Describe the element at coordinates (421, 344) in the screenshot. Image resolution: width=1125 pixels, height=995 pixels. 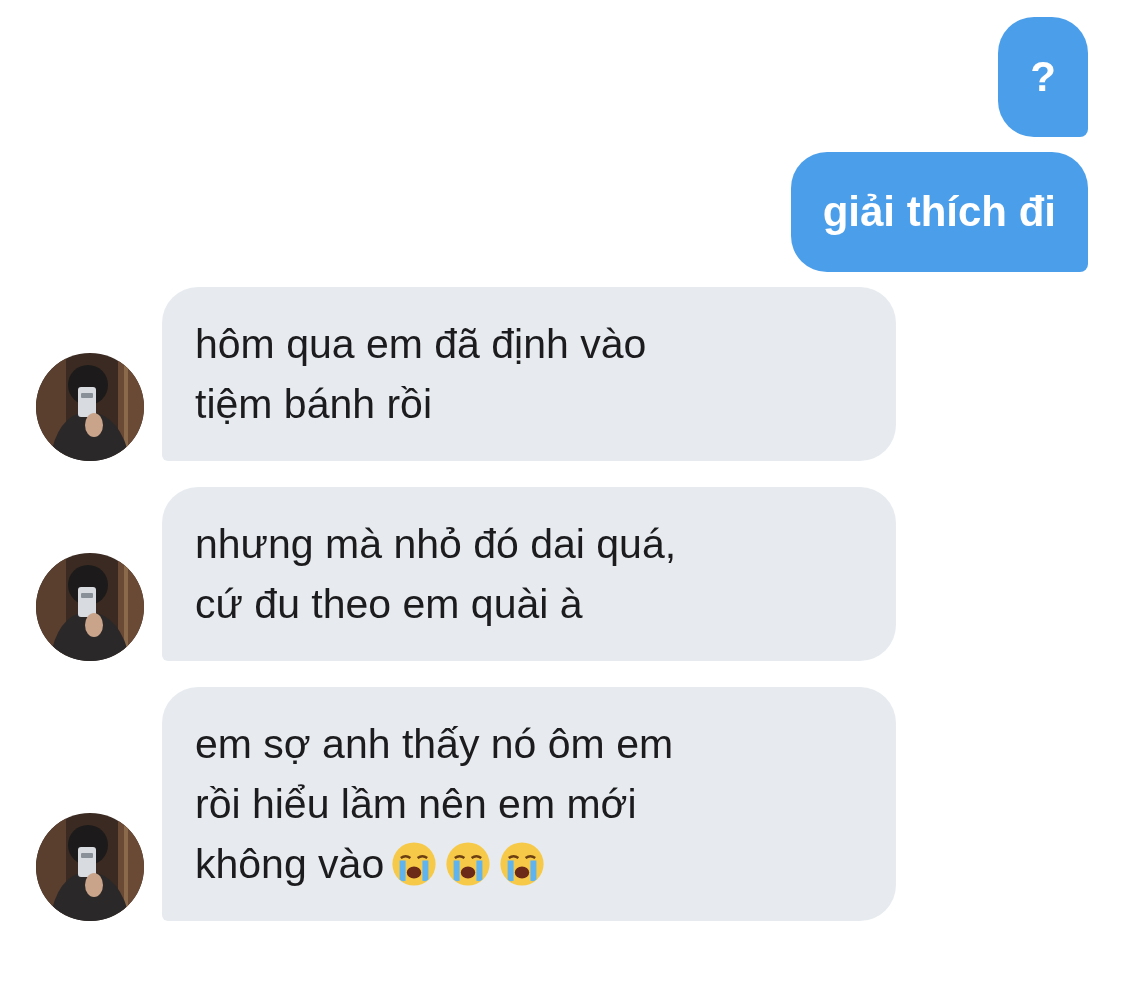
I see `message-text: hôm qua em đã định vào` at that location.